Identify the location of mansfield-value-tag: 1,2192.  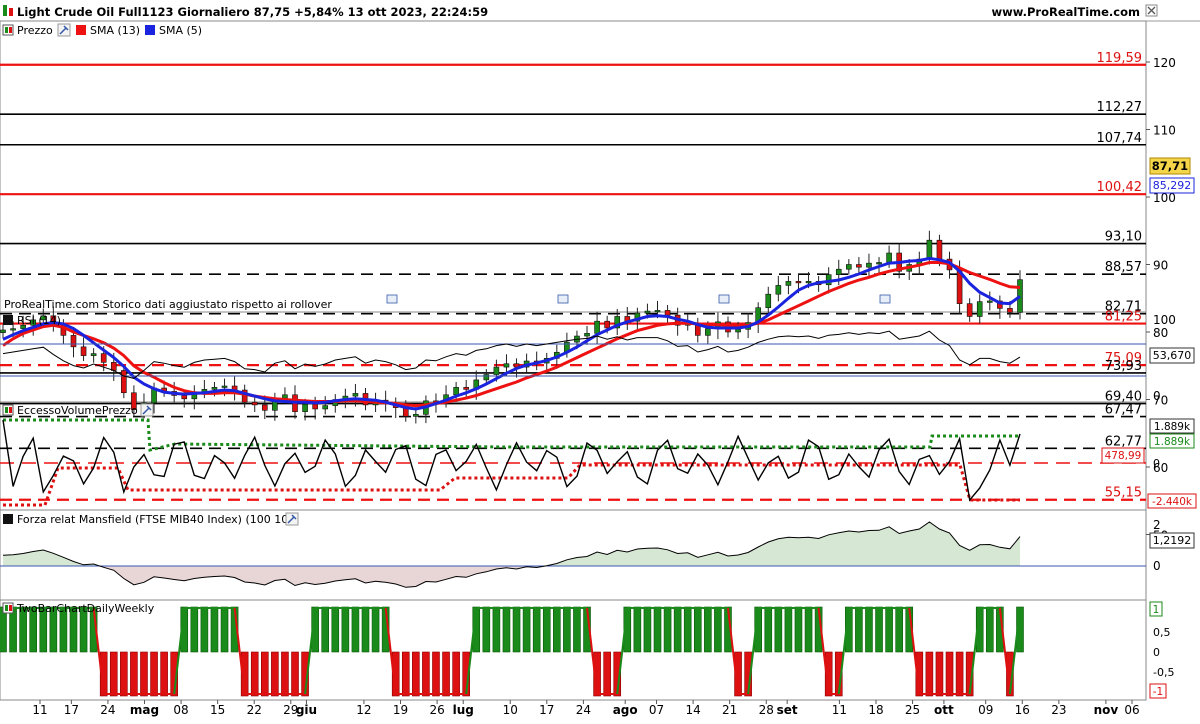
(1172, 540).